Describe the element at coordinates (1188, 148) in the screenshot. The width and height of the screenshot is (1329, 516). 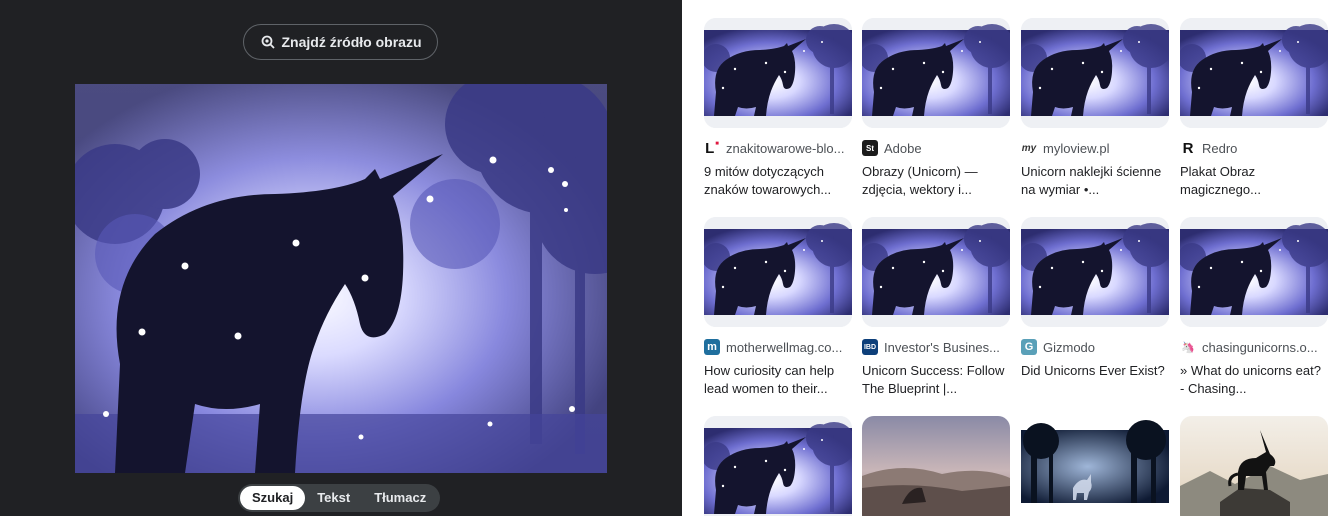
I see `site-favicon-icon: R` at that location.